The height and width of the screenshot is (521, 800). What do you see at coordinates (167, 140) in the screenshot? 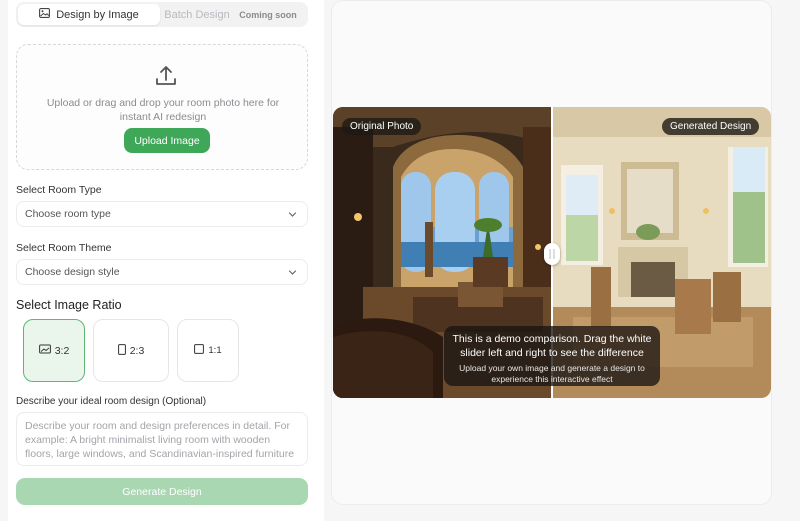
I see `upload-image-button: Upload Image` at bounding box center [167, 140].